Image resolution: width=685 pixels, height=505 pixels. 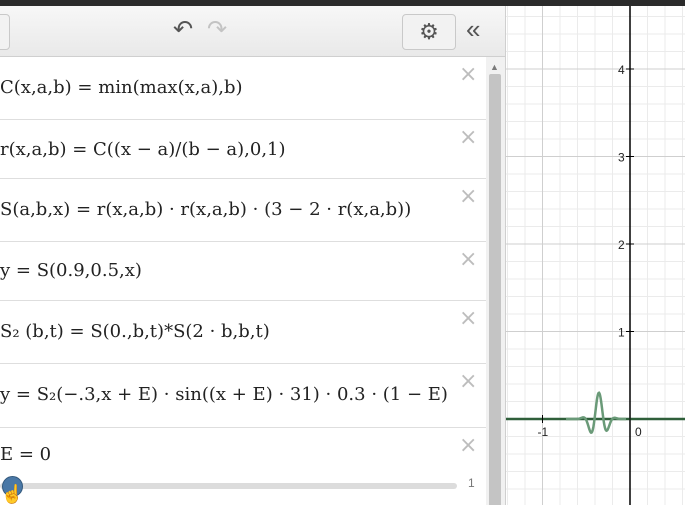 I want to click on slider-max-label: 1, so click(x=471, y=483).